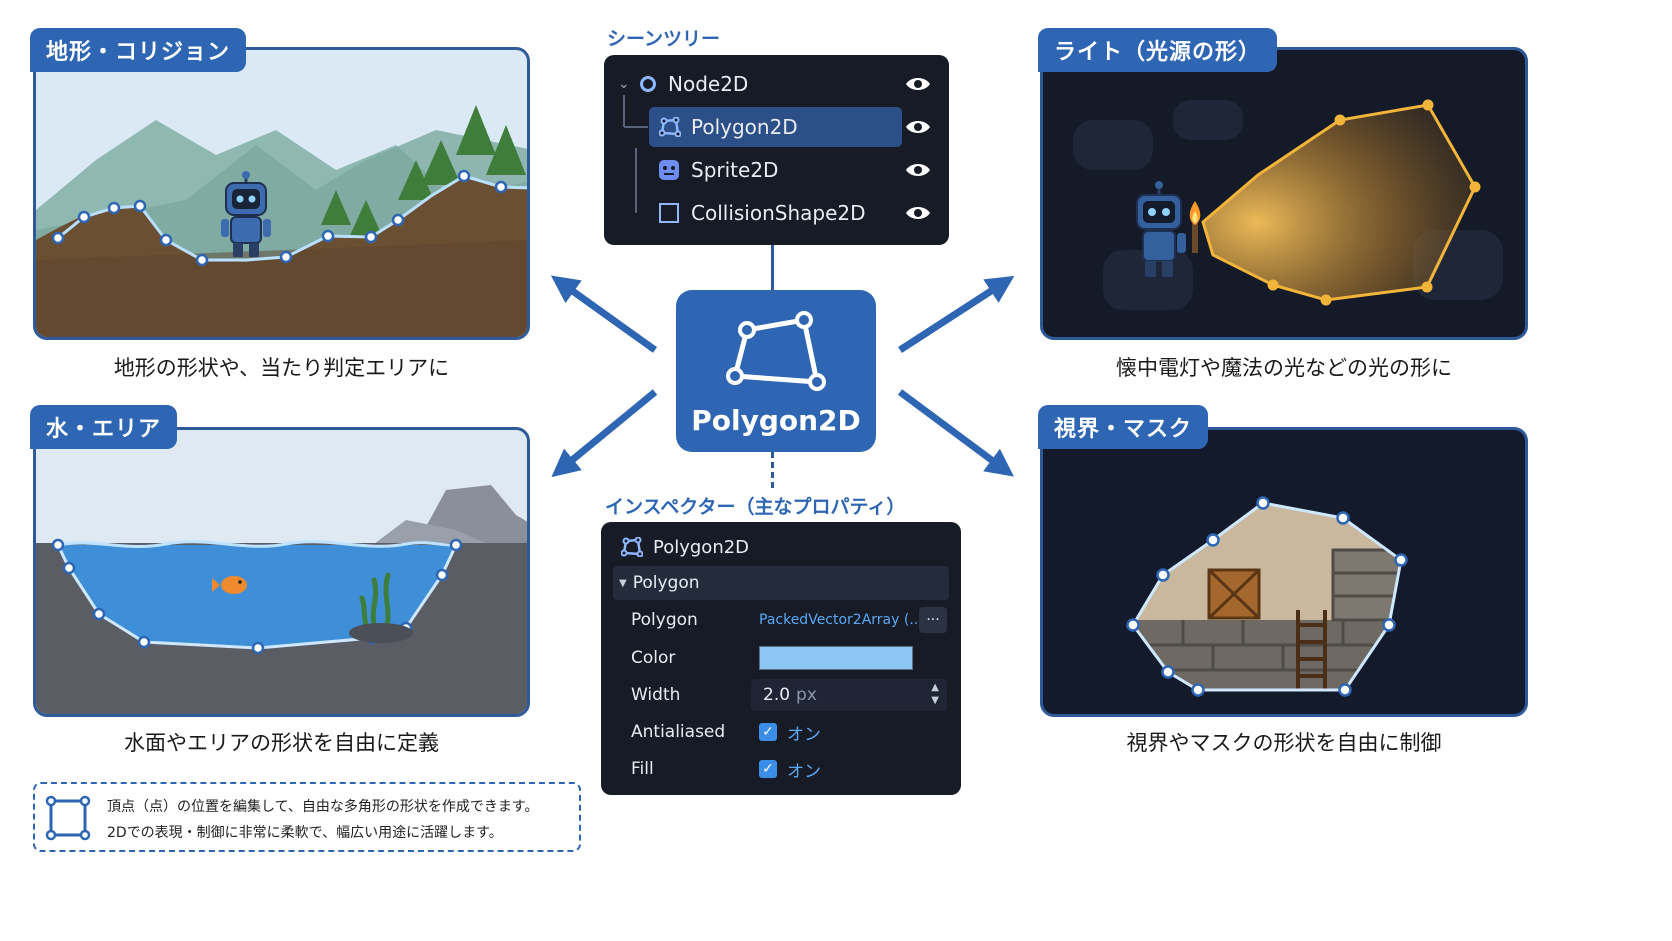 This screenshot has height=941, width=1672. Describe the element at coordinates (956, 314) in the screenshot. I see `arrow-to-light` at that location.